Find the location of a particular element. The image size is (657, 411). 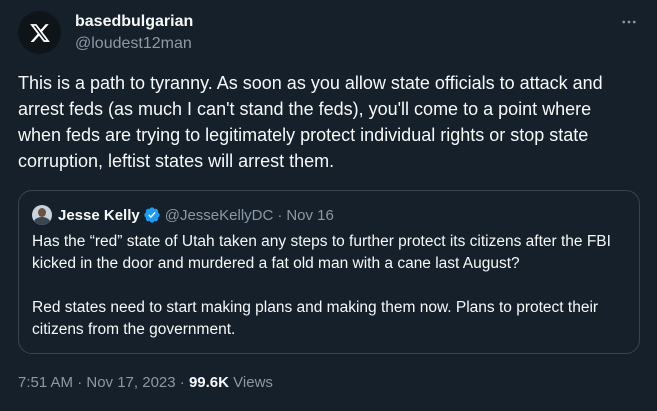

quoted-tweet-header: Jesse Kelly @JesseKellyDC · Nov 16 is located at coordinates (183, 215).